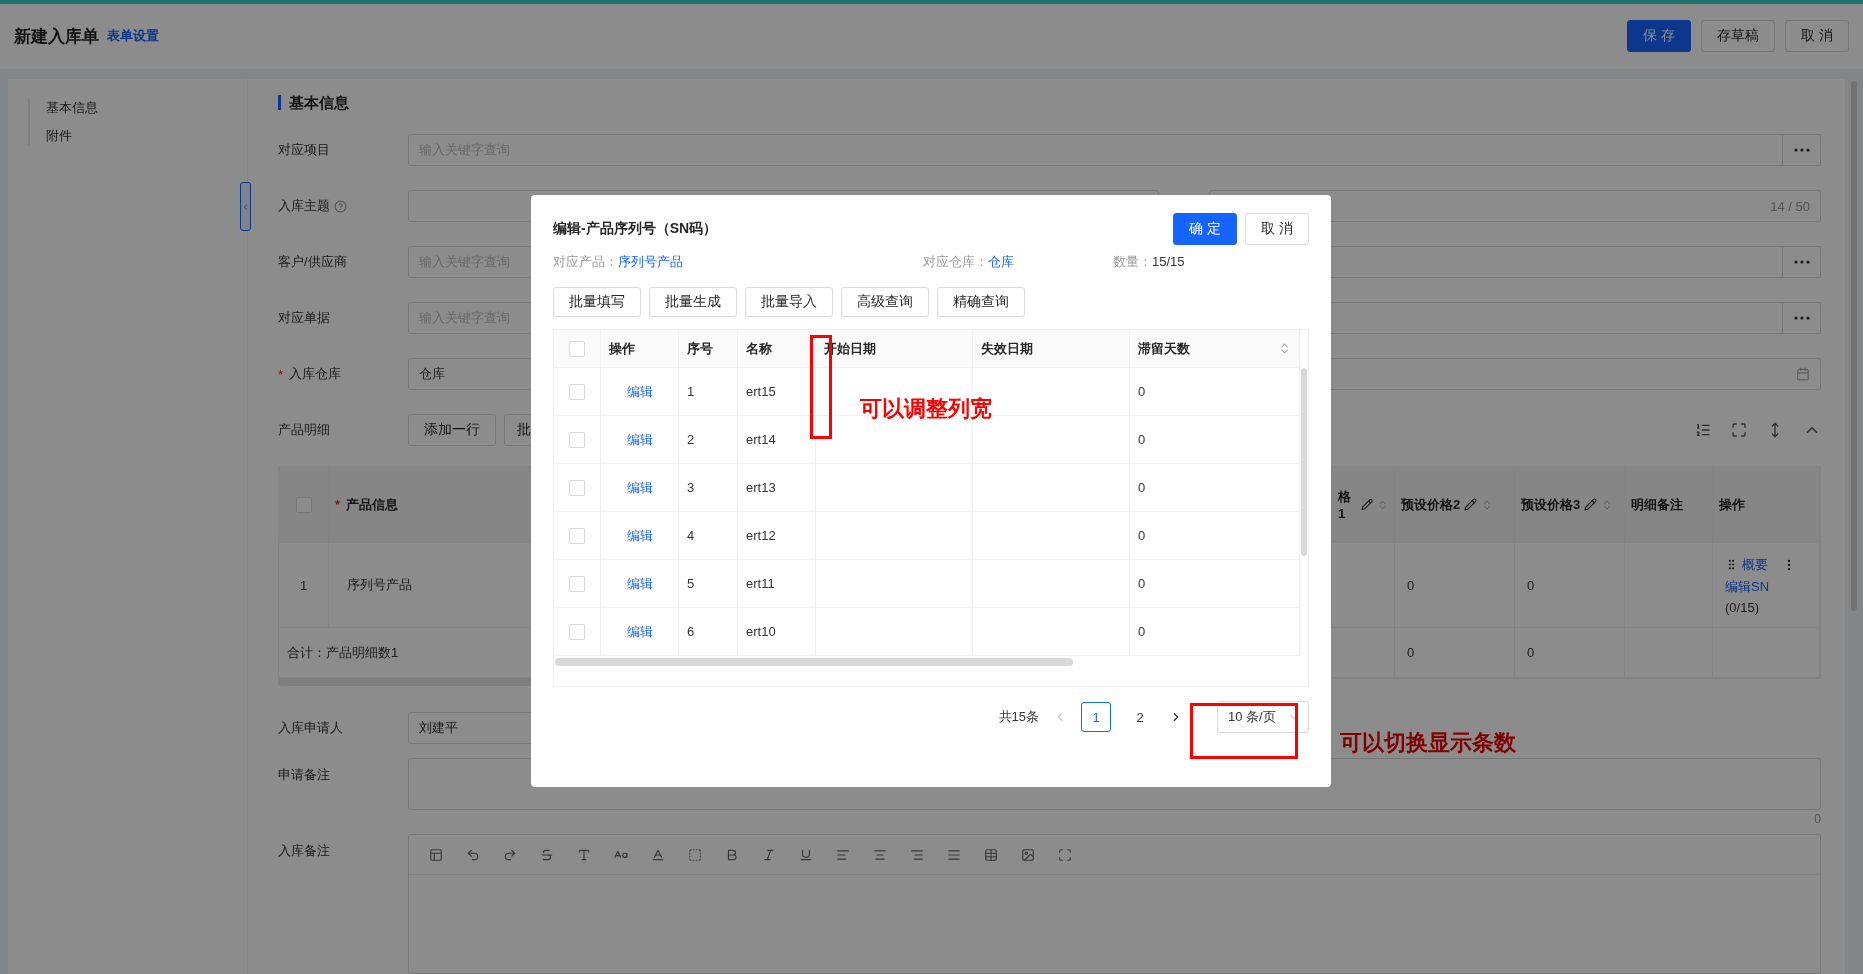 The height and width of the screenshot is (974, 1863). I want to click on row-height-icon, so click(1703, 430).